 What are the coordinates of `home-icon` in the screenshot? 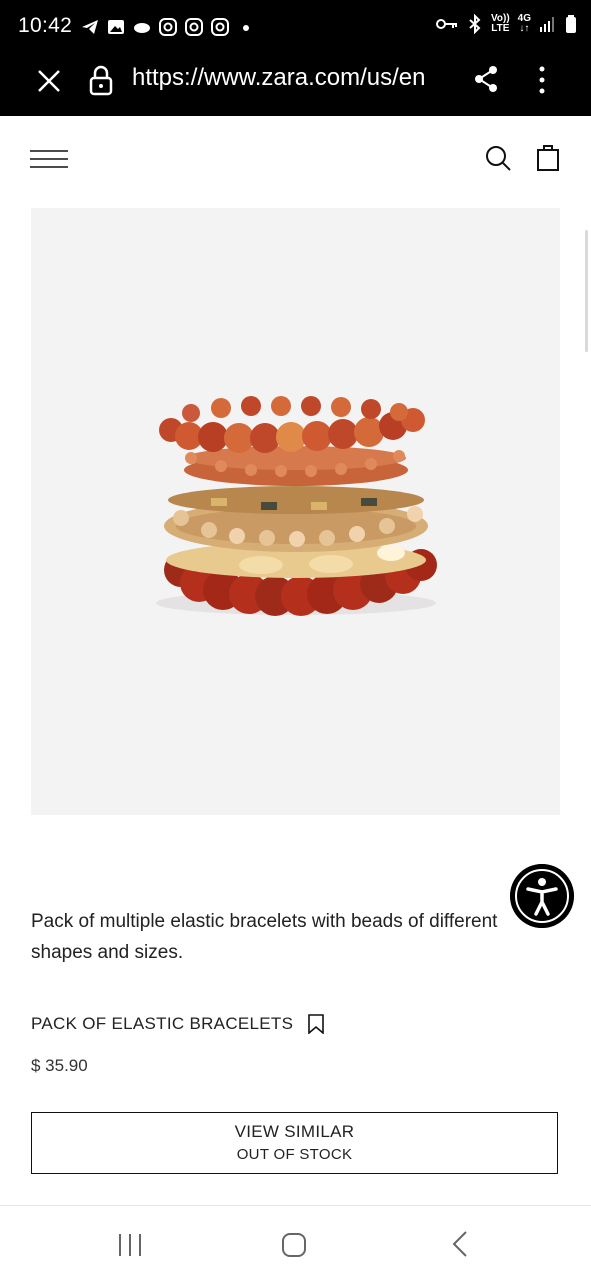 It's located at (294, 1245).